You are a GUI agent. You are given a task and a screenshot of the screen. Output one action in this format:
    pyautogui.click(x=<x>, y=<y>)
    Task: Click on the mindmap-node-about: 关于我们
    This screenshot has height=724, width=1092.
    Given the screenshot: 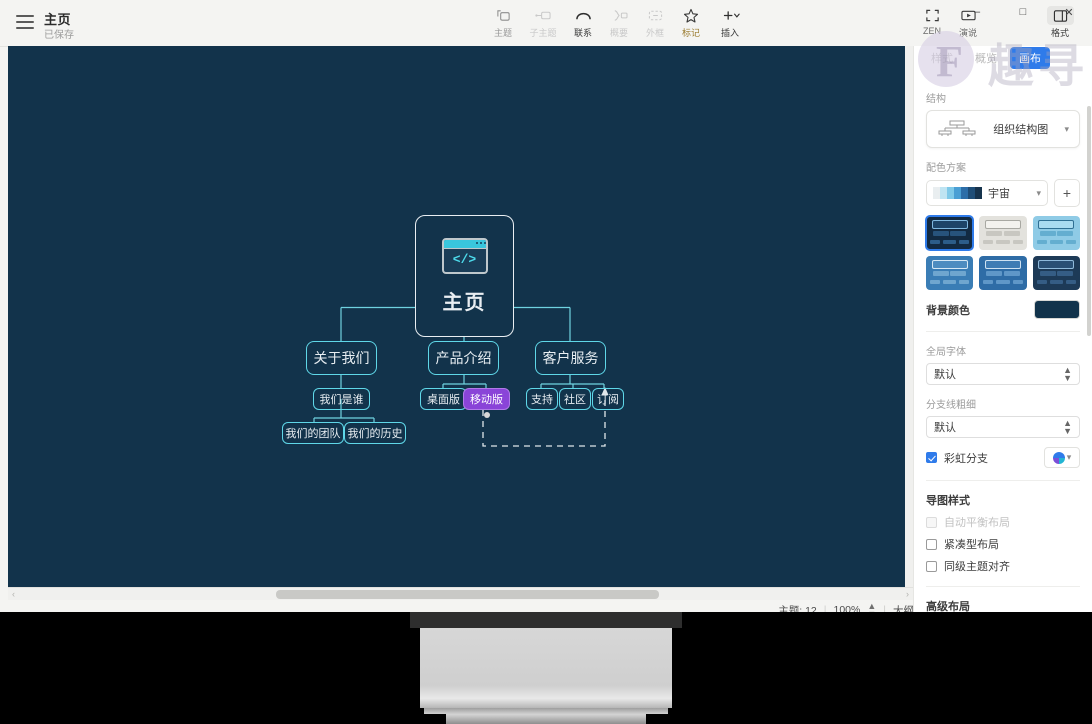 What is the action you would take?
    pyautogui.click(x=341, y=358)
    